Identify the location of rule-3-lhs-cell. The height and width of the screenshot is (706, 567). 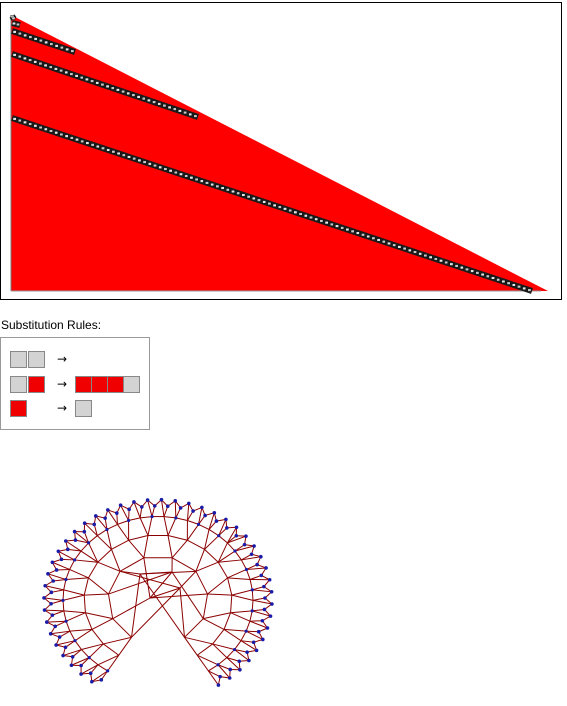
(18, 408).